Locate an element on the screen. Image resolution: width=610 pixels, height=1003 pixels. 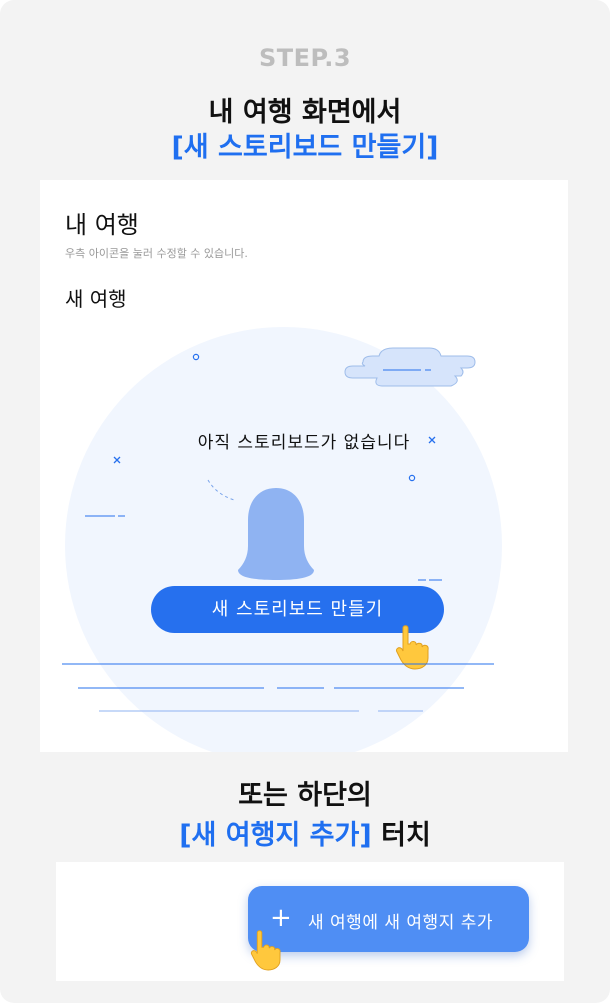
alternative-line2: [새 여행지 추가] 터치 is located at coordinates (305, 832).